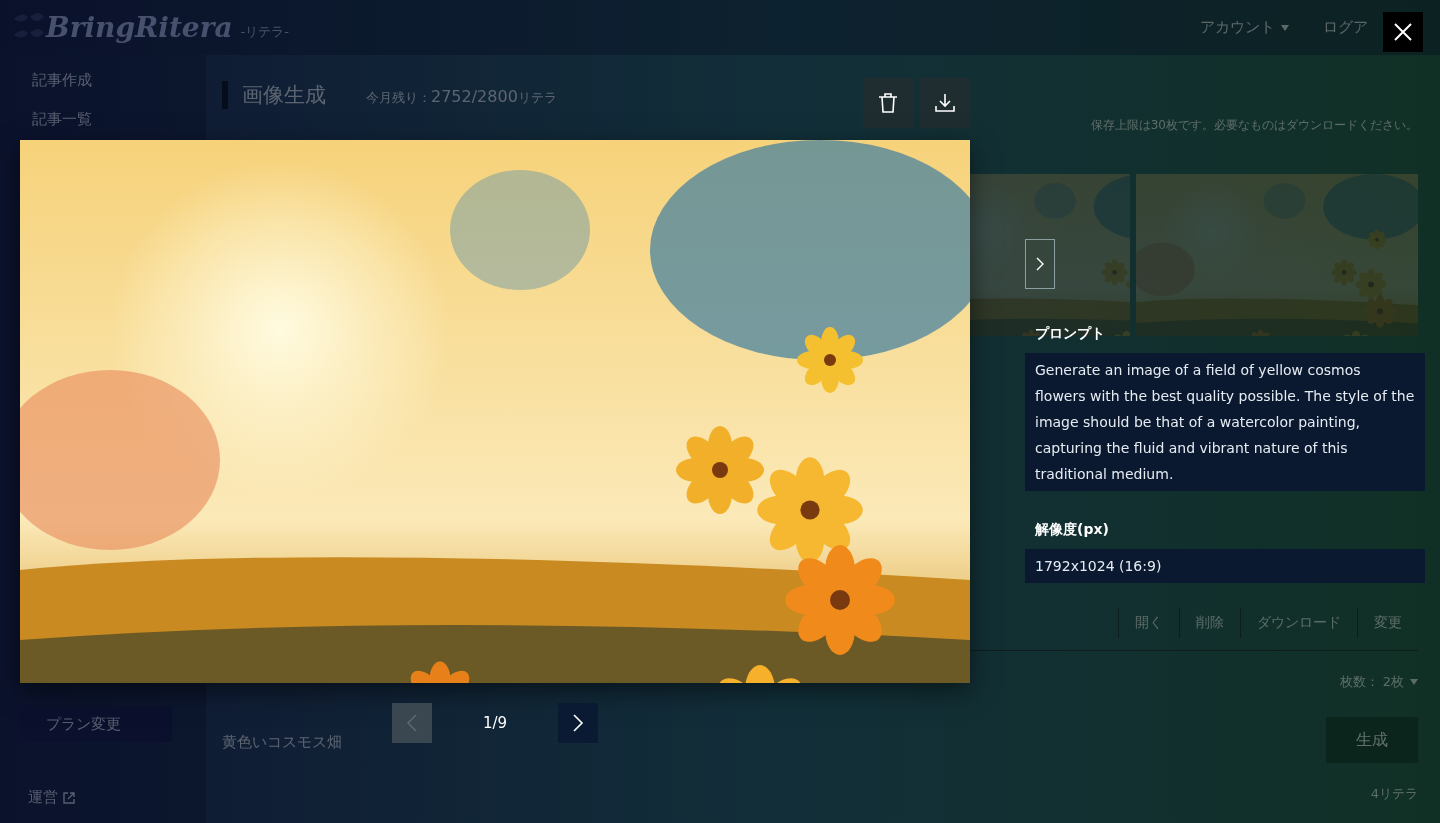 Image resolution: width=1440 pixels, height=823 pixels. I want to click on chevron-left-icon, so click(412, 723).